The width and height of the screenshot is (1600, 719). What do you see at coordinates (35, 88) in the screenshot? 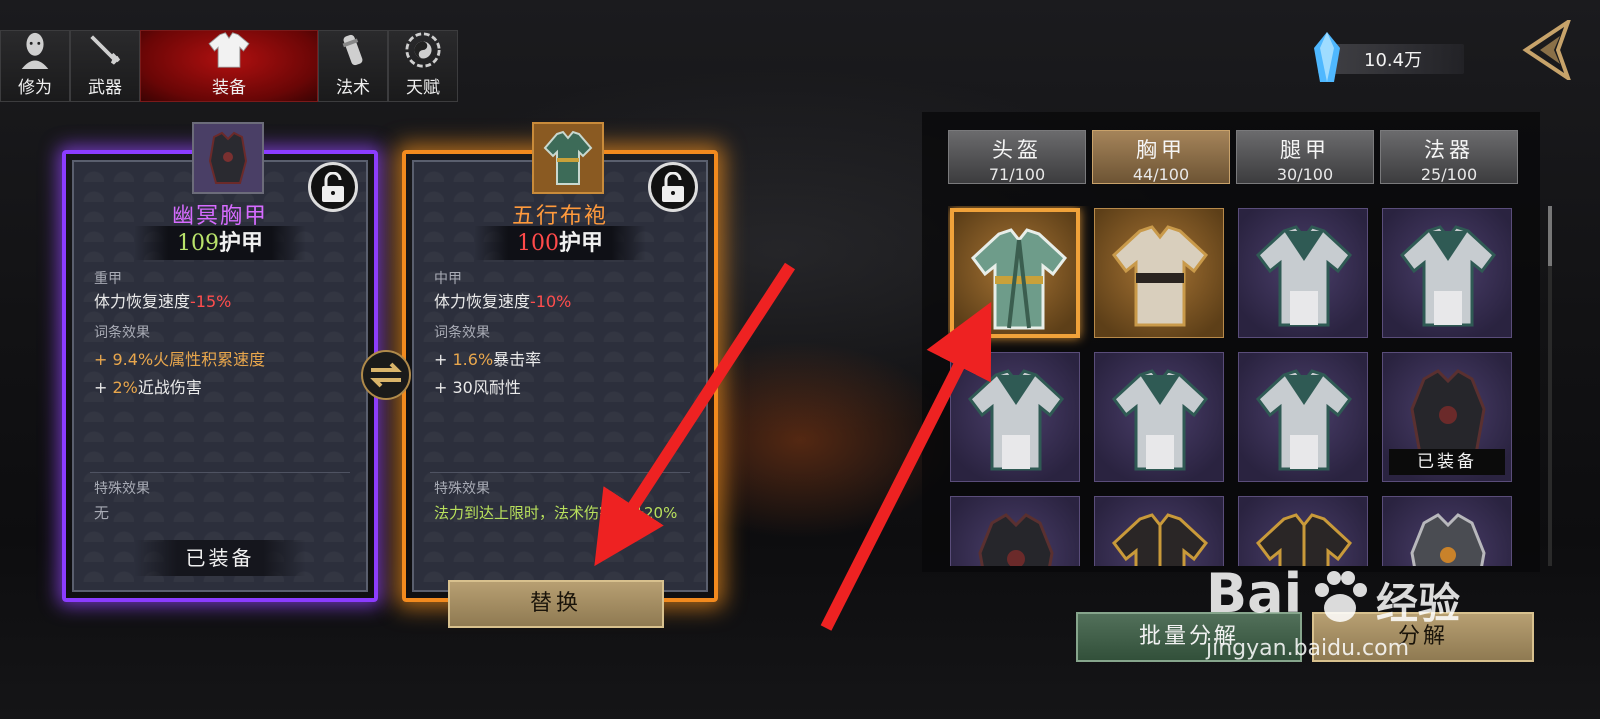
I see `tab-label: 修为` at bounding box center [35, 88].